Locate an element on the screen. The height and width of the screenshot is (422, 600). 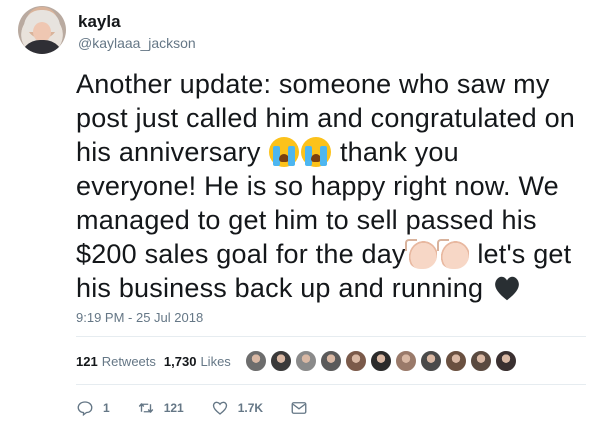
reply-icon is located at coordinates (85, 409).